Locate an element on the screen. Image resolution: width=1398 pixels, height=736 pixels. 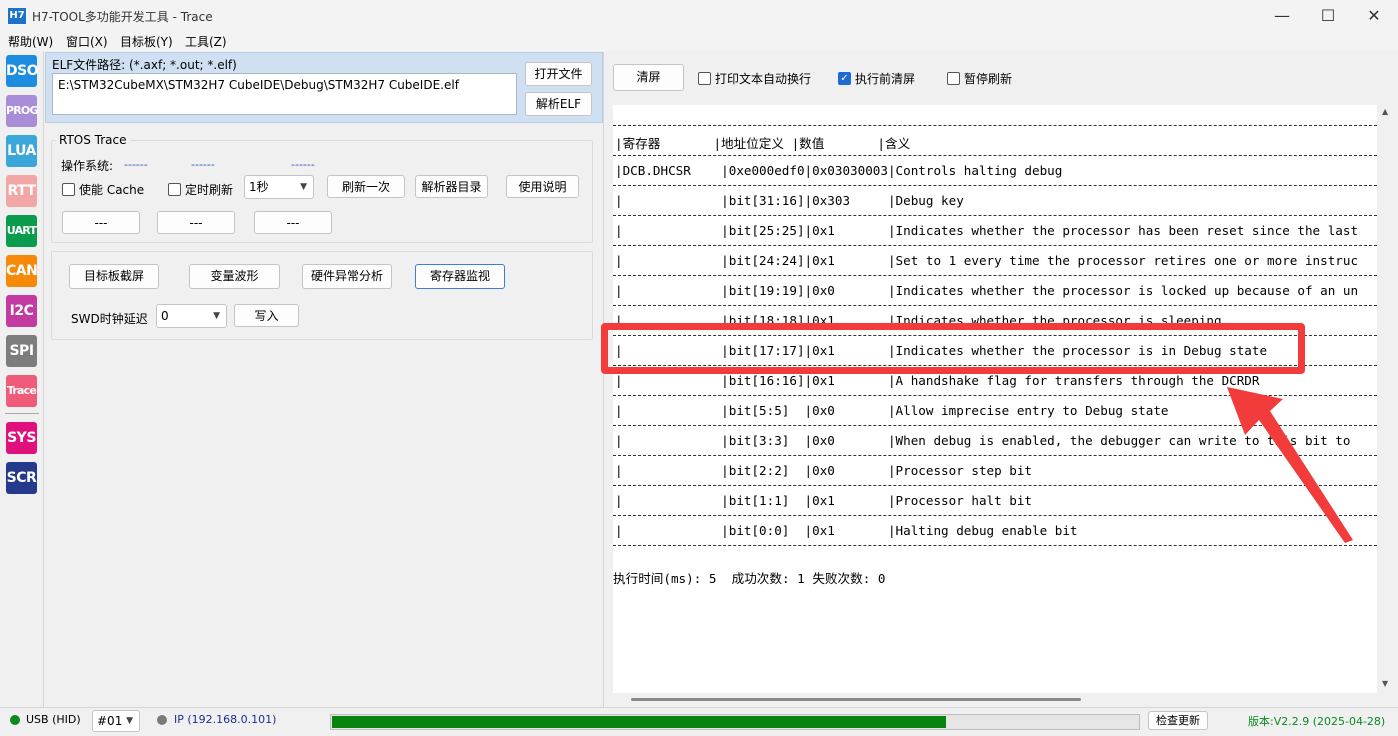
hardfault-analysis-button: 硬件异常分析 is located at coordinates (347, 276).